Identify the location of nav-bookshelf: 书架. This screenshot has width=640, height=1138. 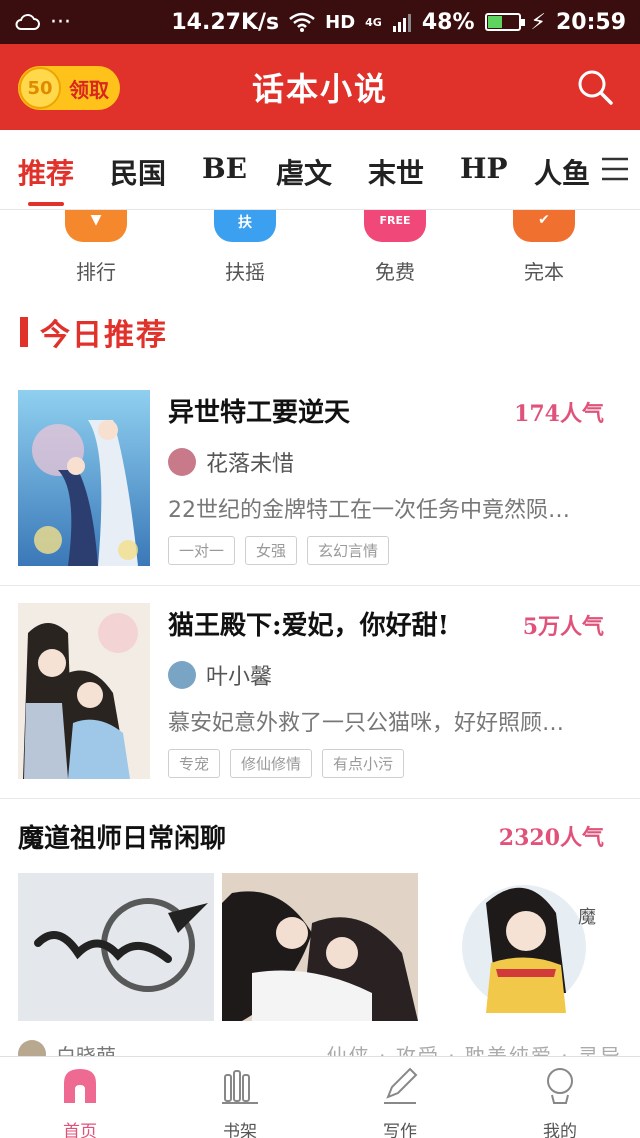
(240, 1101).